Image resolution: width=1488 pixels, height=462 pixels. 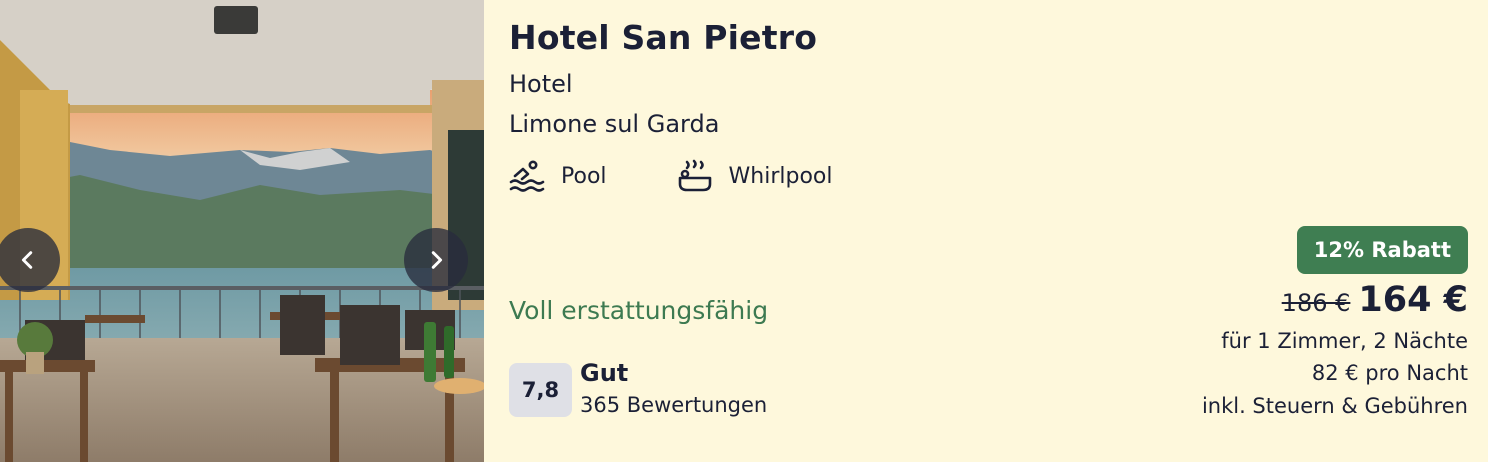 I want to click on taxes-note: inkl. Steuern & Gebühren, so click(x=1334, y=406).